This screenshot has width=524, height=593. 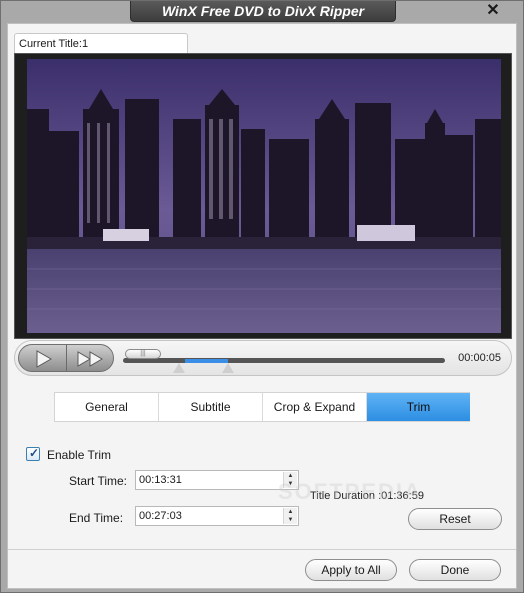 I want to click on play-button, so click(x=43, y=358).